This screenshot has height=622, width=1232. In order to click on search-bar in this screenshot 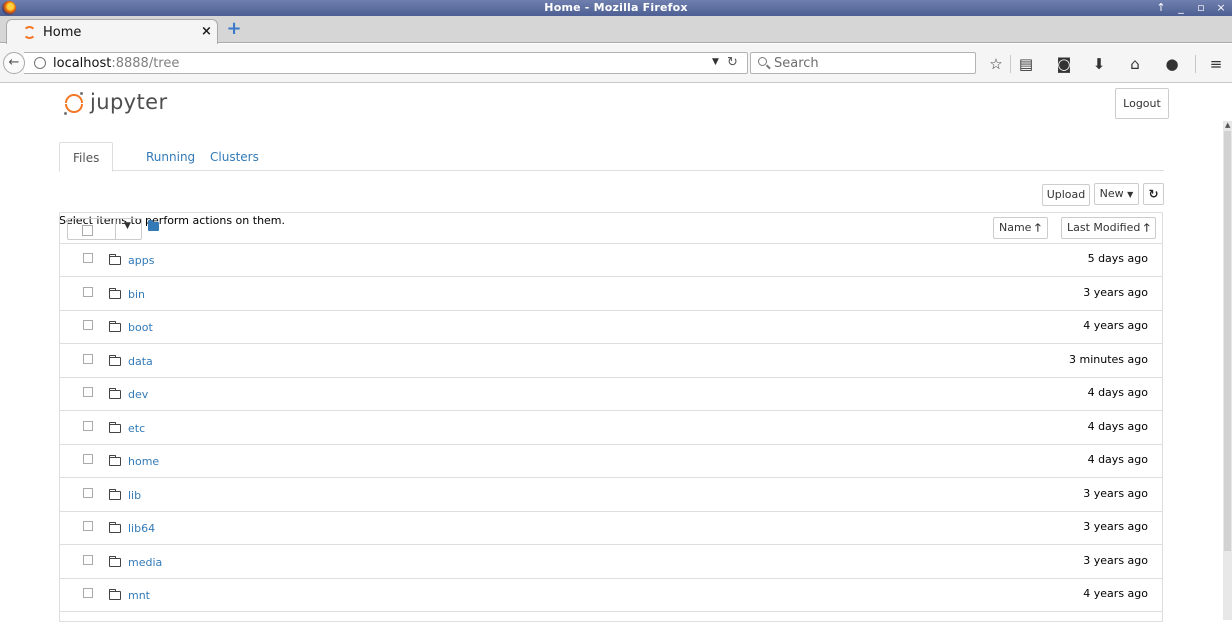, I will do `click(863, 63)`.